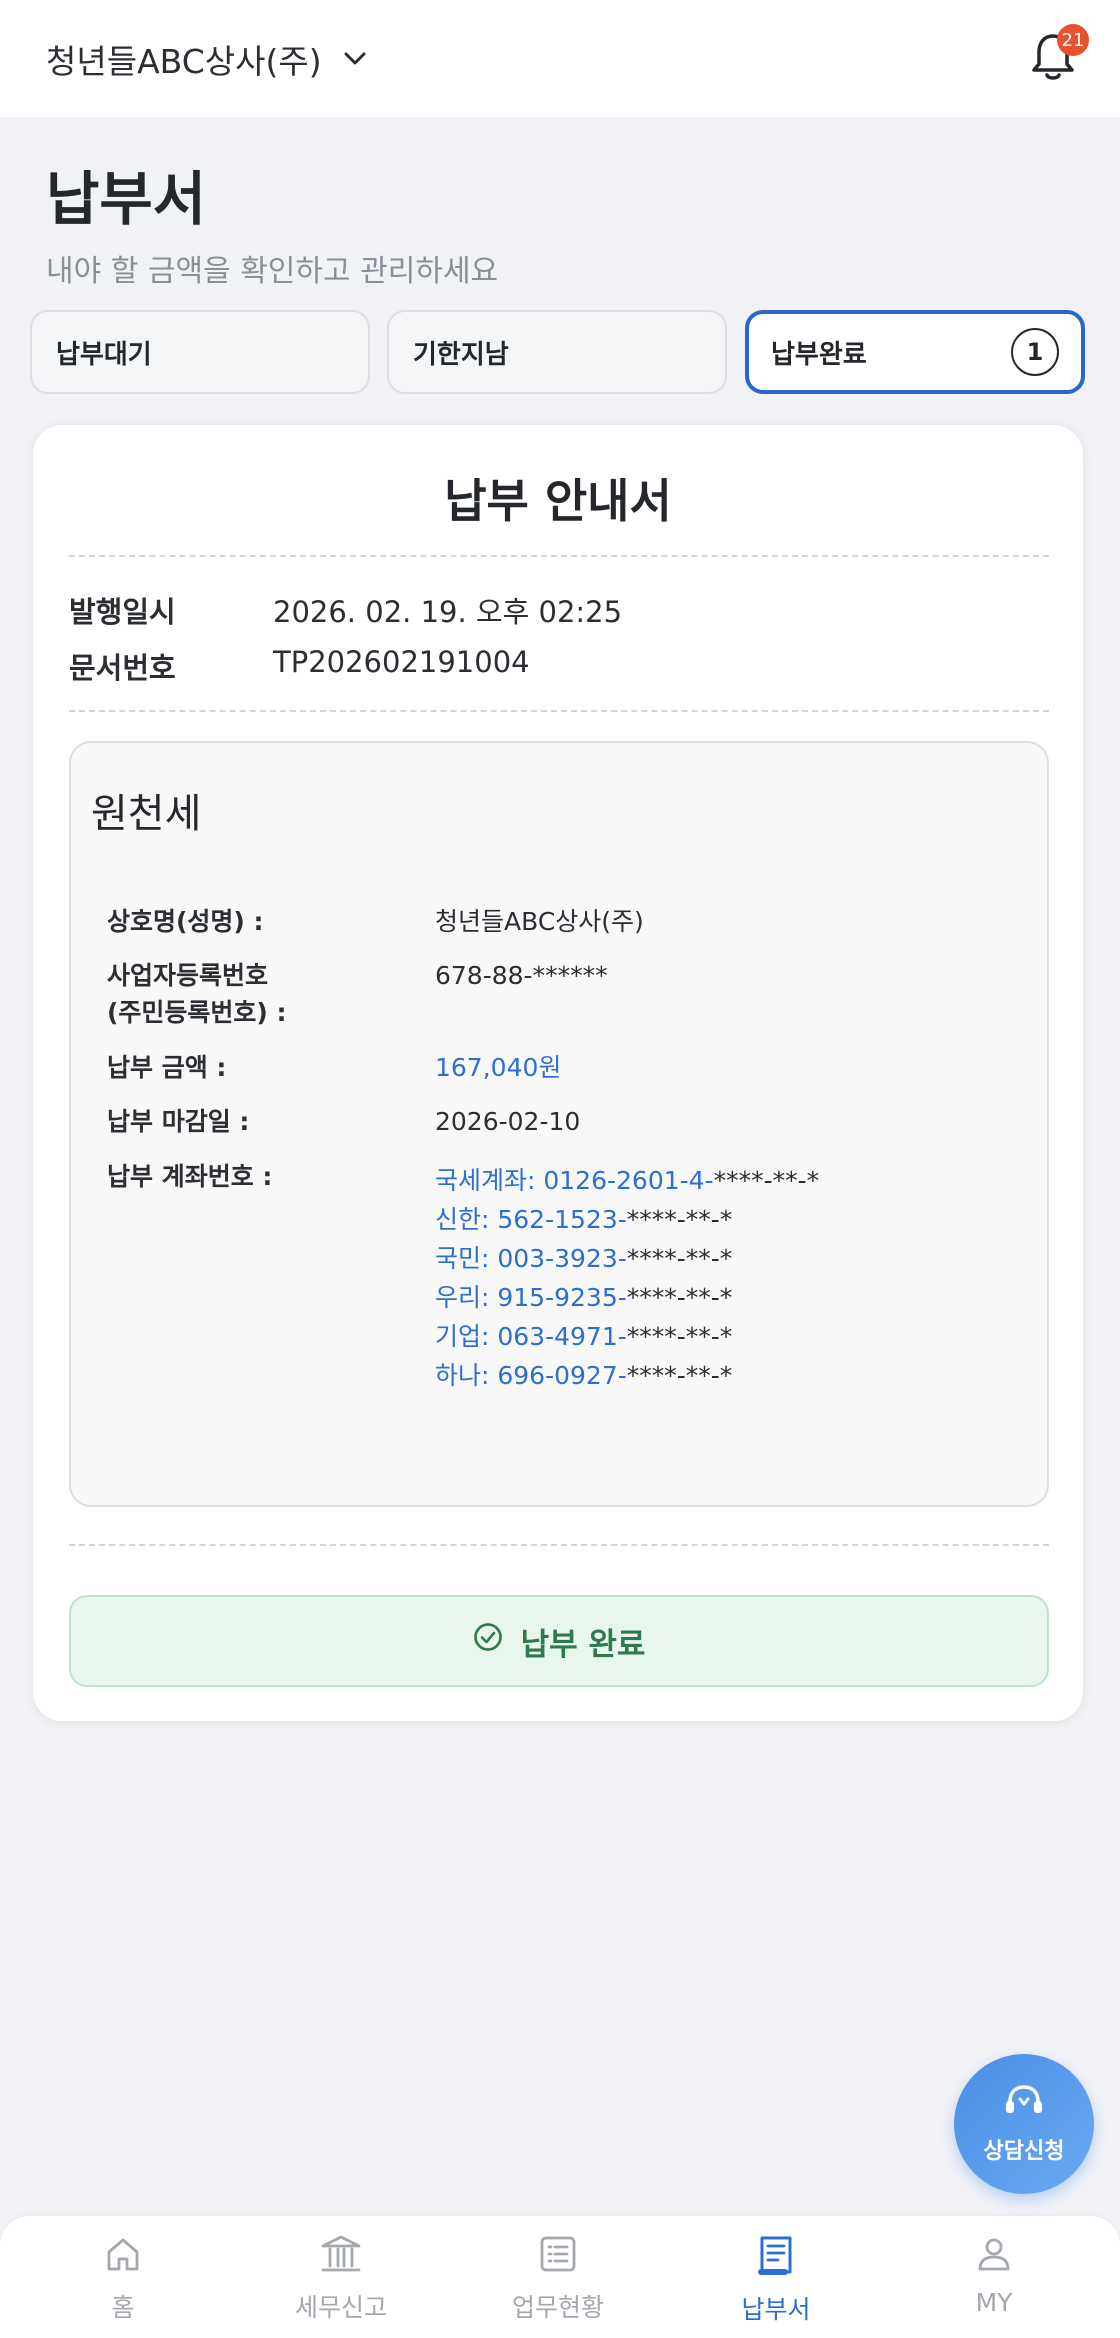  I want to click on tax-title: 원천세, so click(146, 814).